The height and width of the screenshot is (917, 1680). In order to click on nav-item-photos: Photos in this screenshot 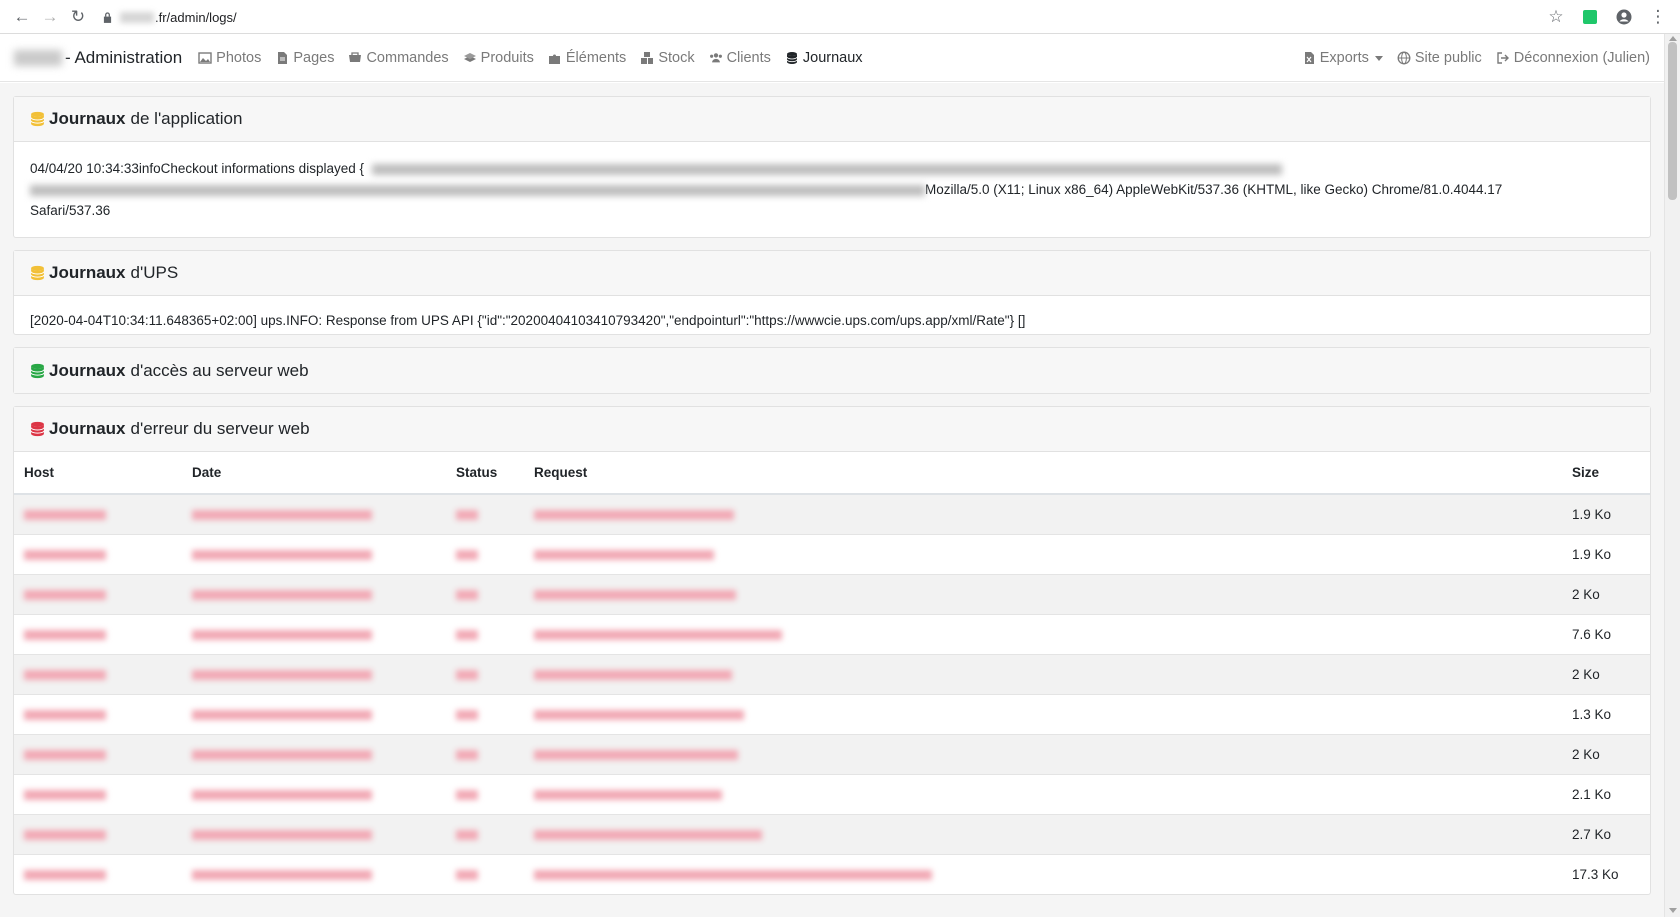, I will do `click(229, 58)`.